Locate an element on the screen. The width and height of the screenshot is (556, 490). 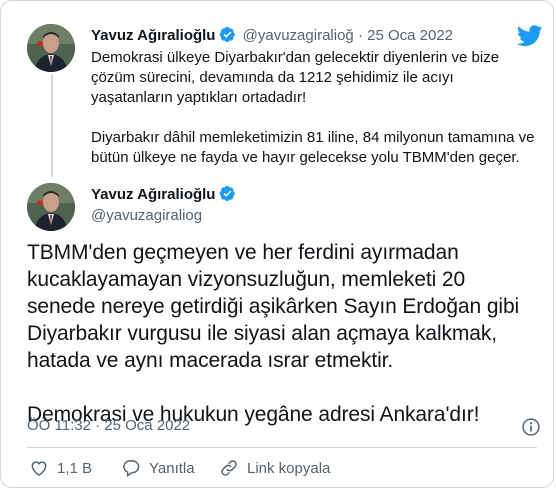
reply-bubble-icon is located at coordinates (131, 468).